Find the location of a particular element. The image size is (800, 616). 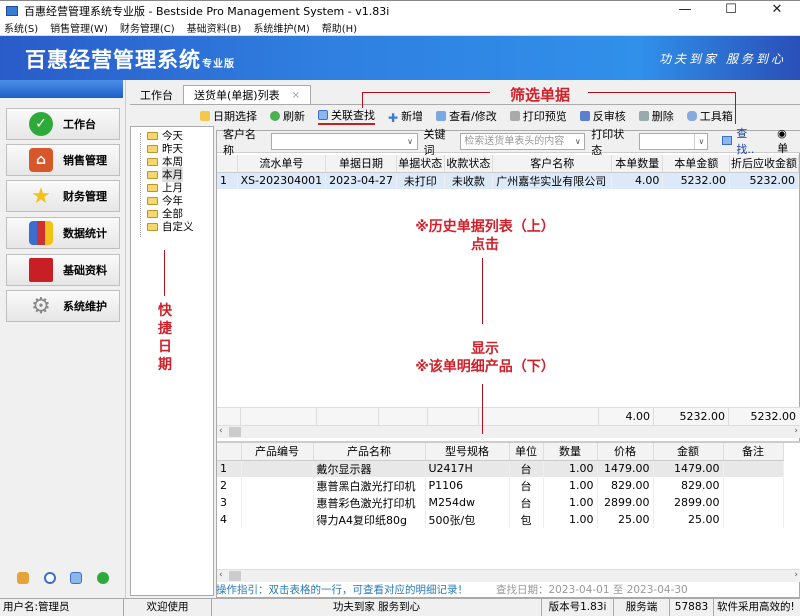

nav-finance: ★ 财务管理 is located at coordinates (63, 196).